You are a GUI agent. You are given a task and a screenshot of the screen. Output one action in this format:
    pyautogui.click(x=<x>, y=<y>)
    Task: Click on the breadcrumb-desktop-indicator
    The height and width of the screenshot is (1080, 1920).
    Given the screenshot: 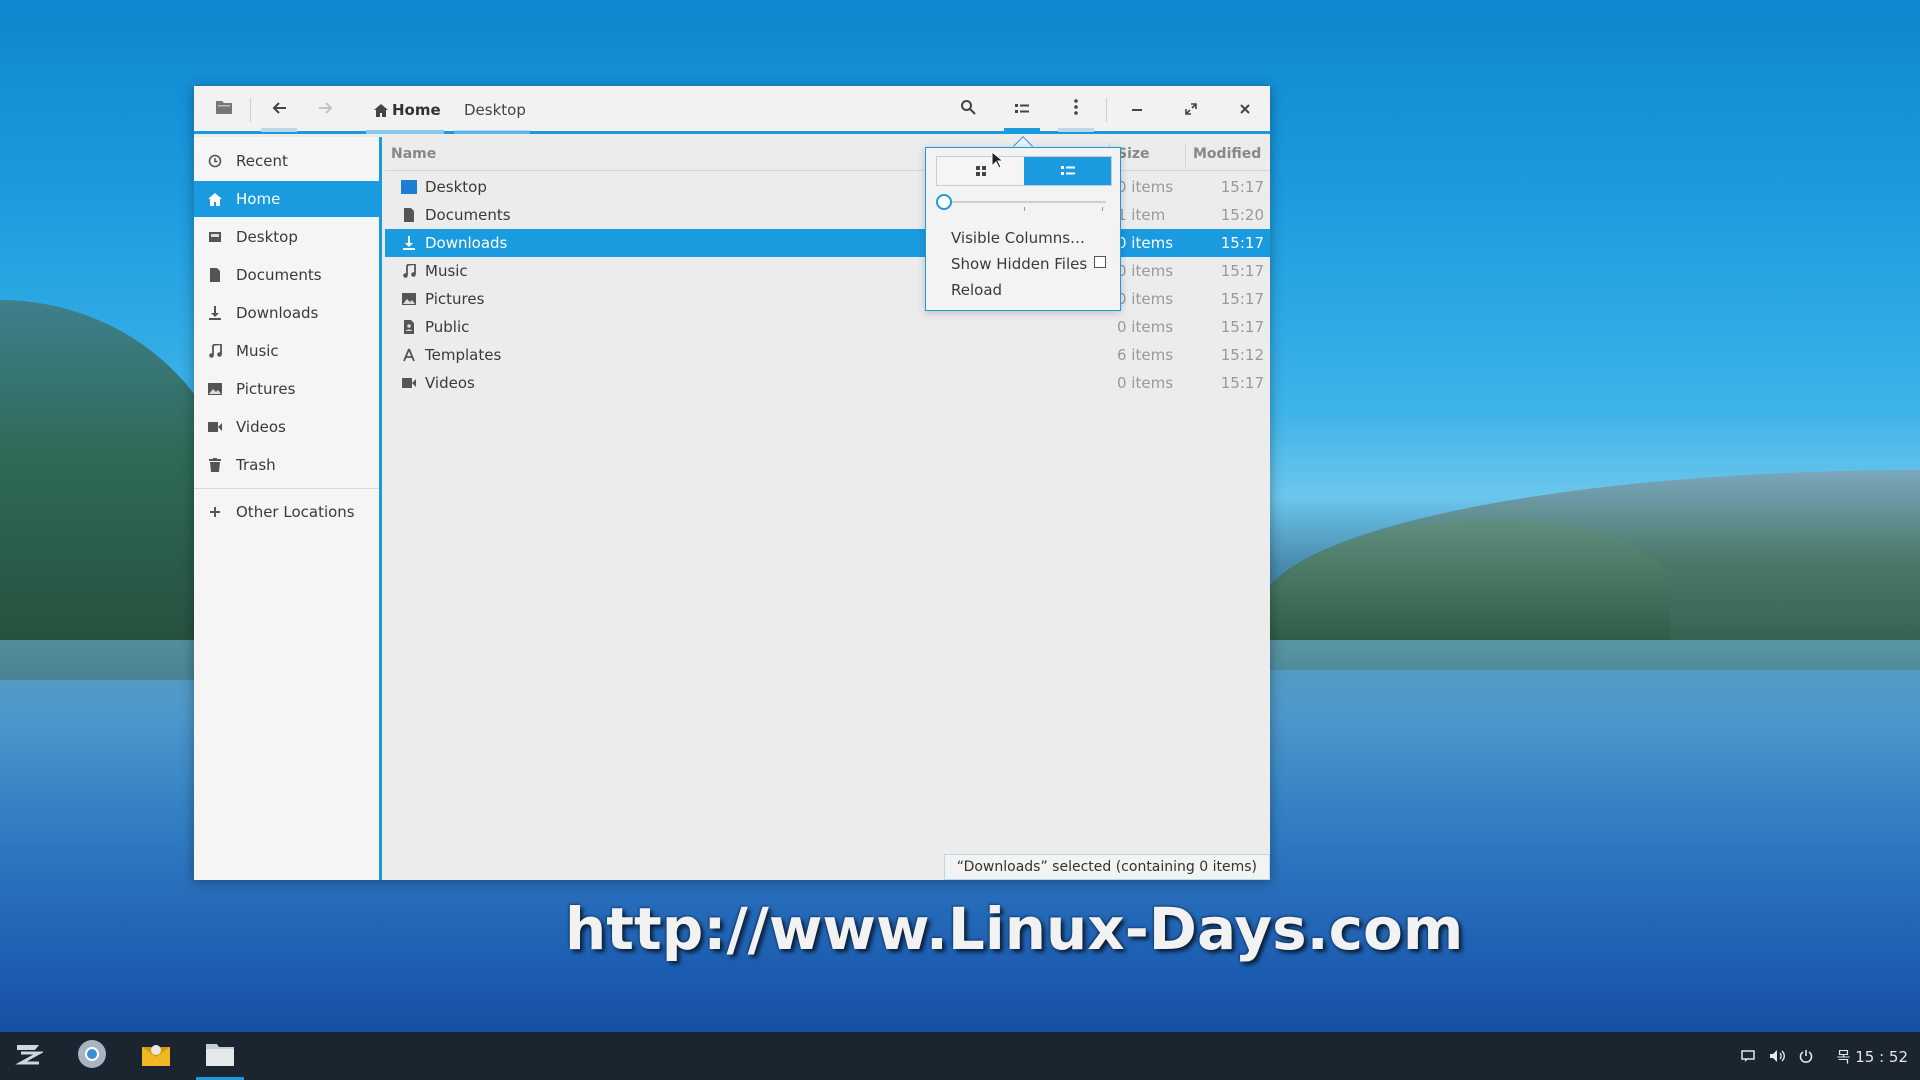 What is the action you would take?
    pyautogui.click(x=492, y=132)
    